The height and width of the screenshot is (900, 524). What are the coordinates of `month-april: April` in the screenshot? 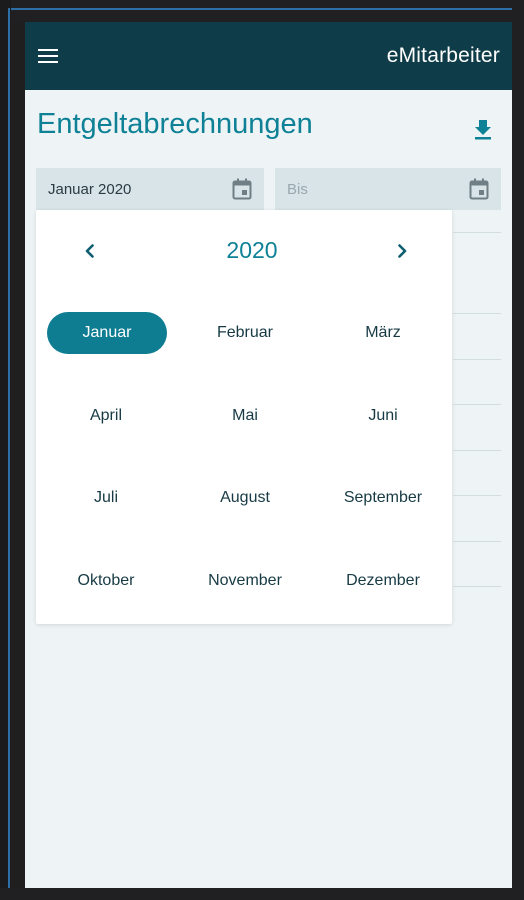 It's located at (106, 416).